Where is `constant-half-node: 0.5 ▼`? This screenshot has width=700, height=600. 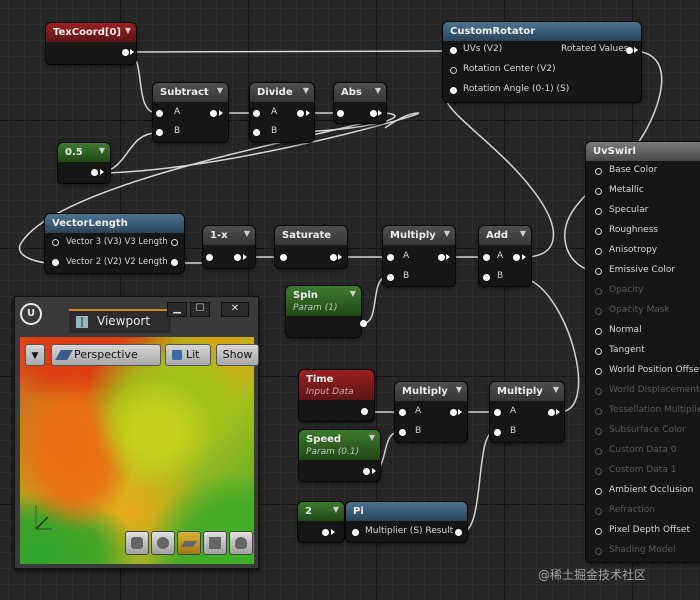 constant-half-node: 0.5 ▼ is located at coordinates (84, 163).